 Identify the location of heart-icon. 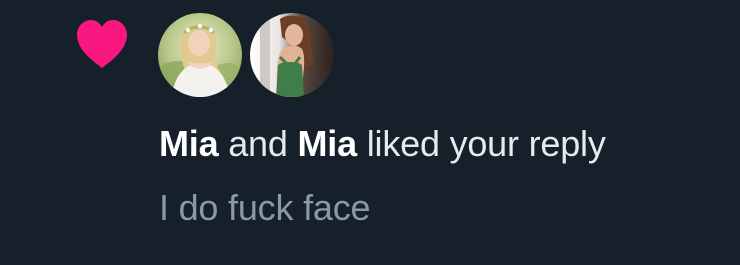
(102, 44).